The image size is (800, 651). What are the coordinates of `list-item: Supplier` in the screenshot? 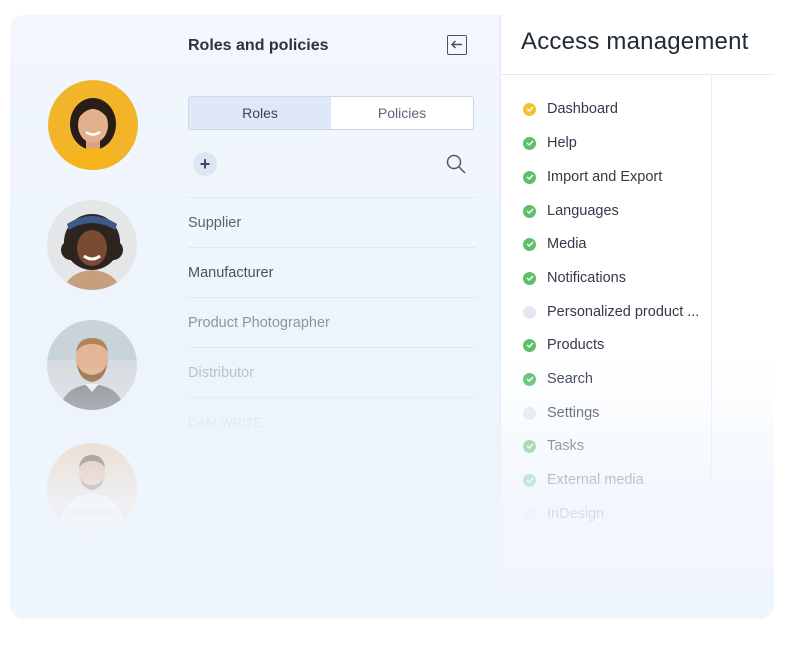 It's located at (332, 222).